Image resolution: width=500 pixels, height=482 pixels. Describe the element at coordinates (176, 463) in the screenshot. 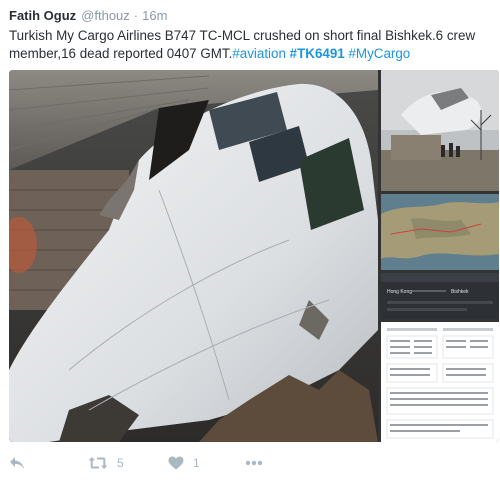

I see `heart-icon` at that location.